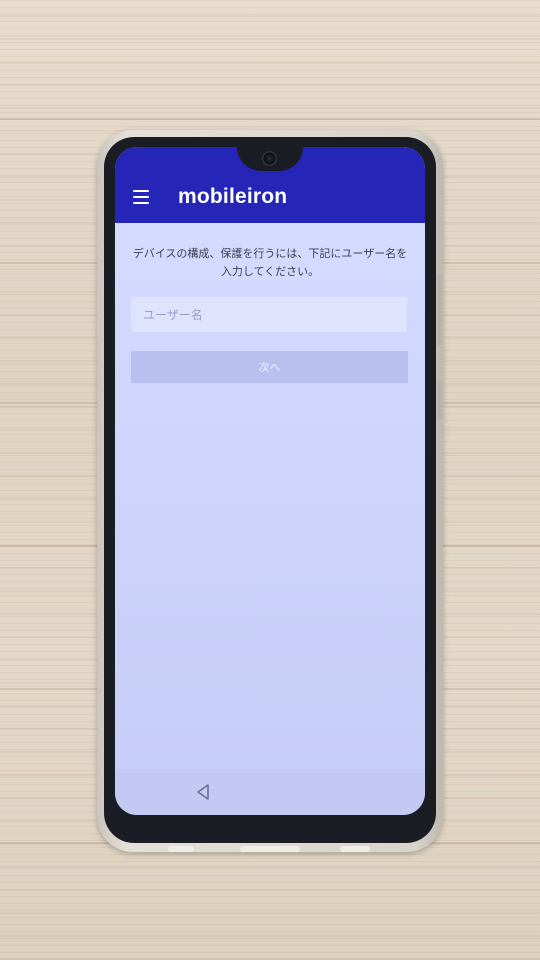 The image size is (540, 960). What do you see at coordinates (203, 792) in the screenshot?
I see `back-triangle-icon` at bounding box center [203, 792].